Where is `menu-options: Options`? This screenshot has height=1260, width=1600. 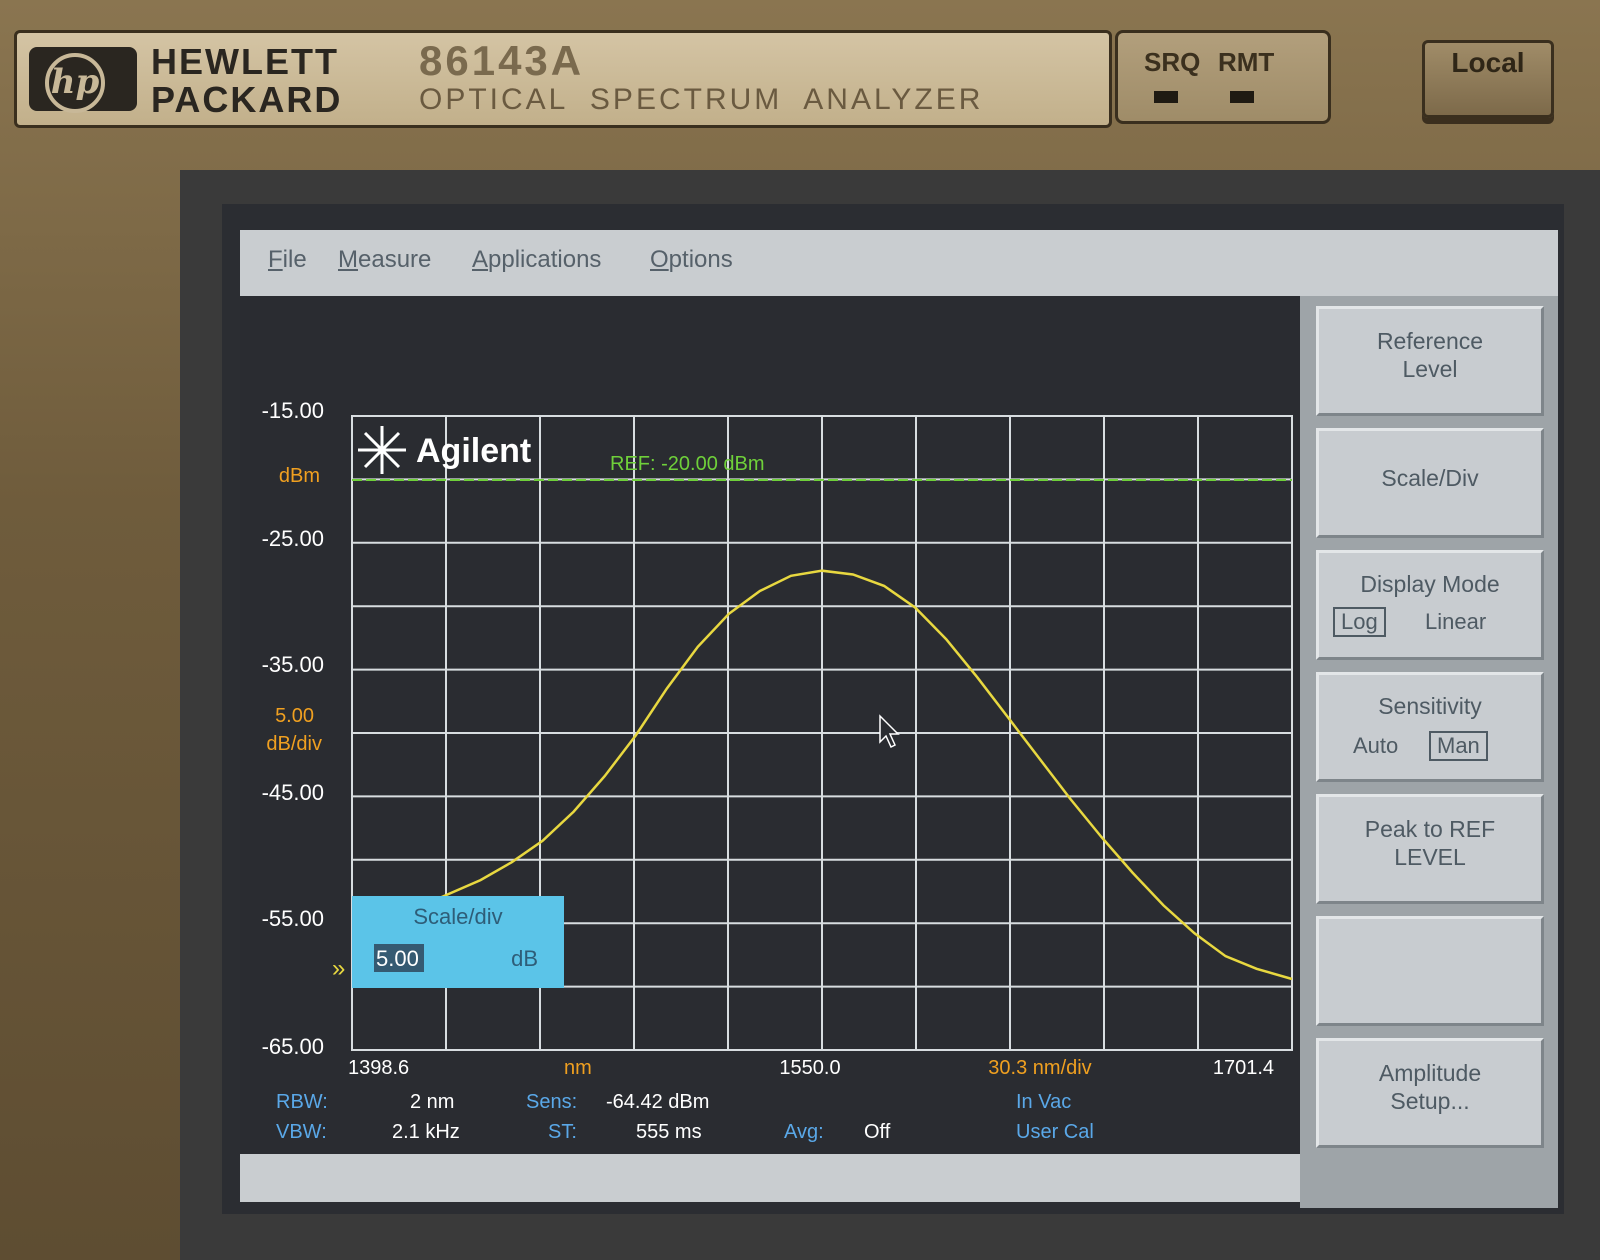 menu-options: Options is located at coordinates (691, 260).